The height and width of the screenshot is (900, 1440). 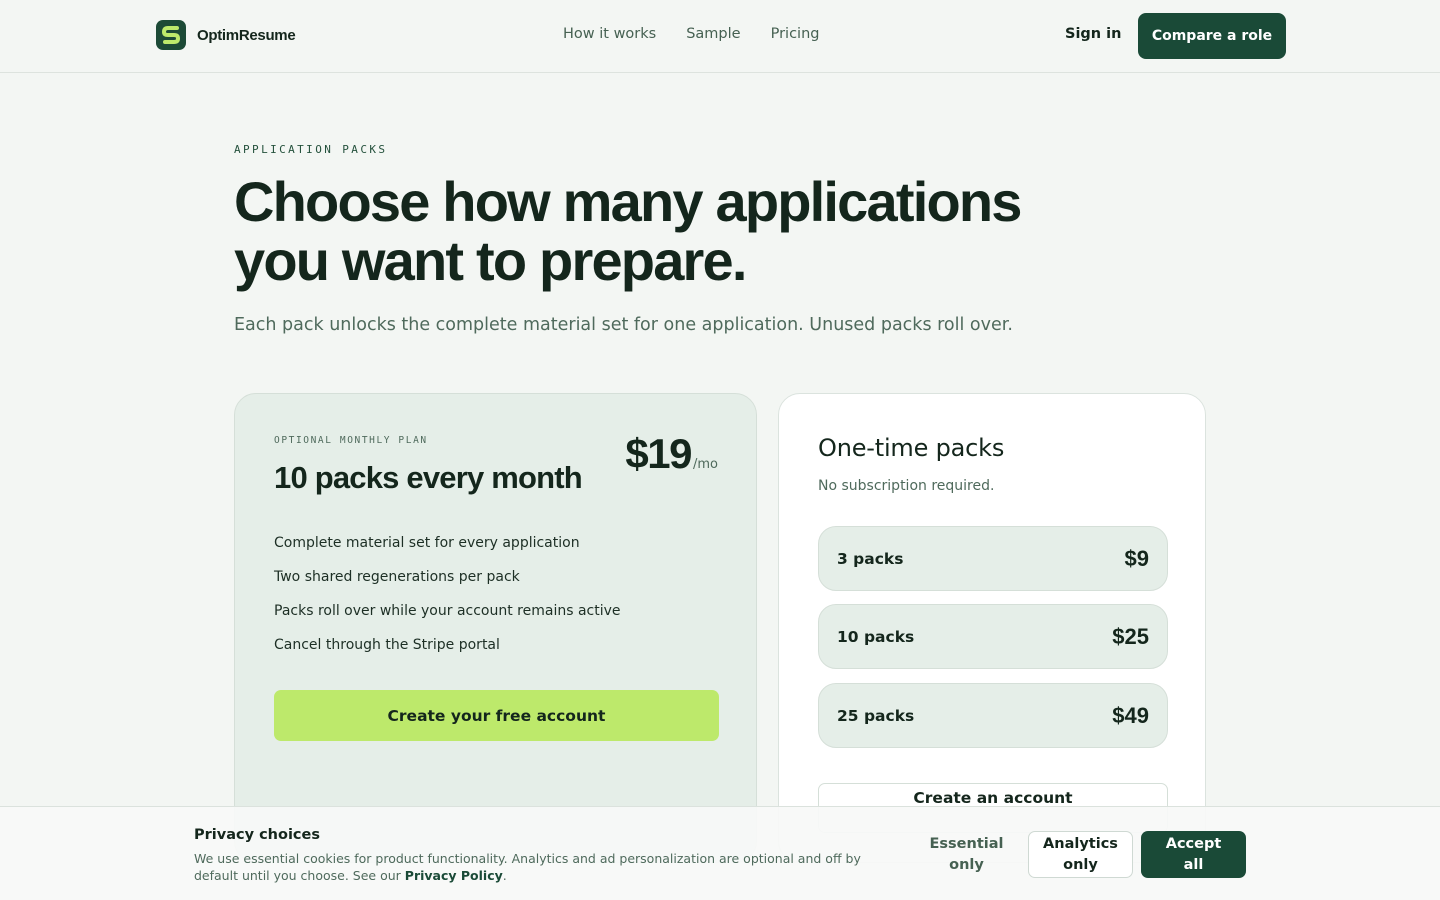 I want to click on brand-logo-icon, so click(x=171, y=35).